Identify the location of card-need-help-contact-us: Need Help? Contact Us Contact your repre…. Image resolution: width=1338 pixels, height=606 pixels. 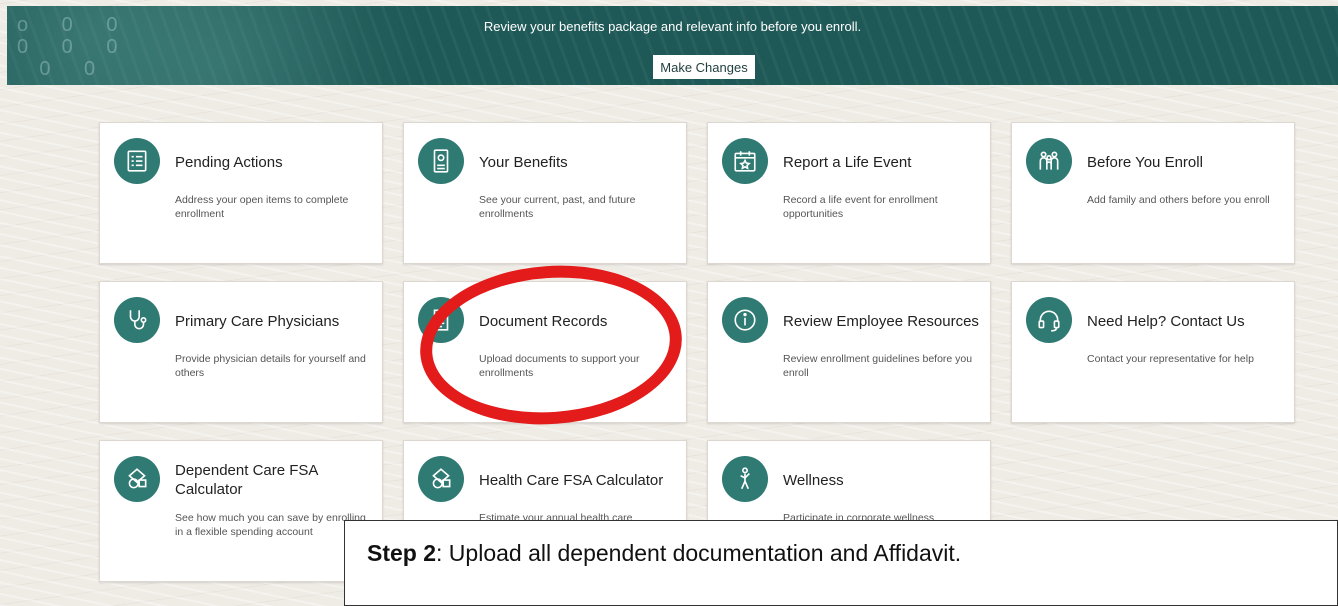
(1153, 352).